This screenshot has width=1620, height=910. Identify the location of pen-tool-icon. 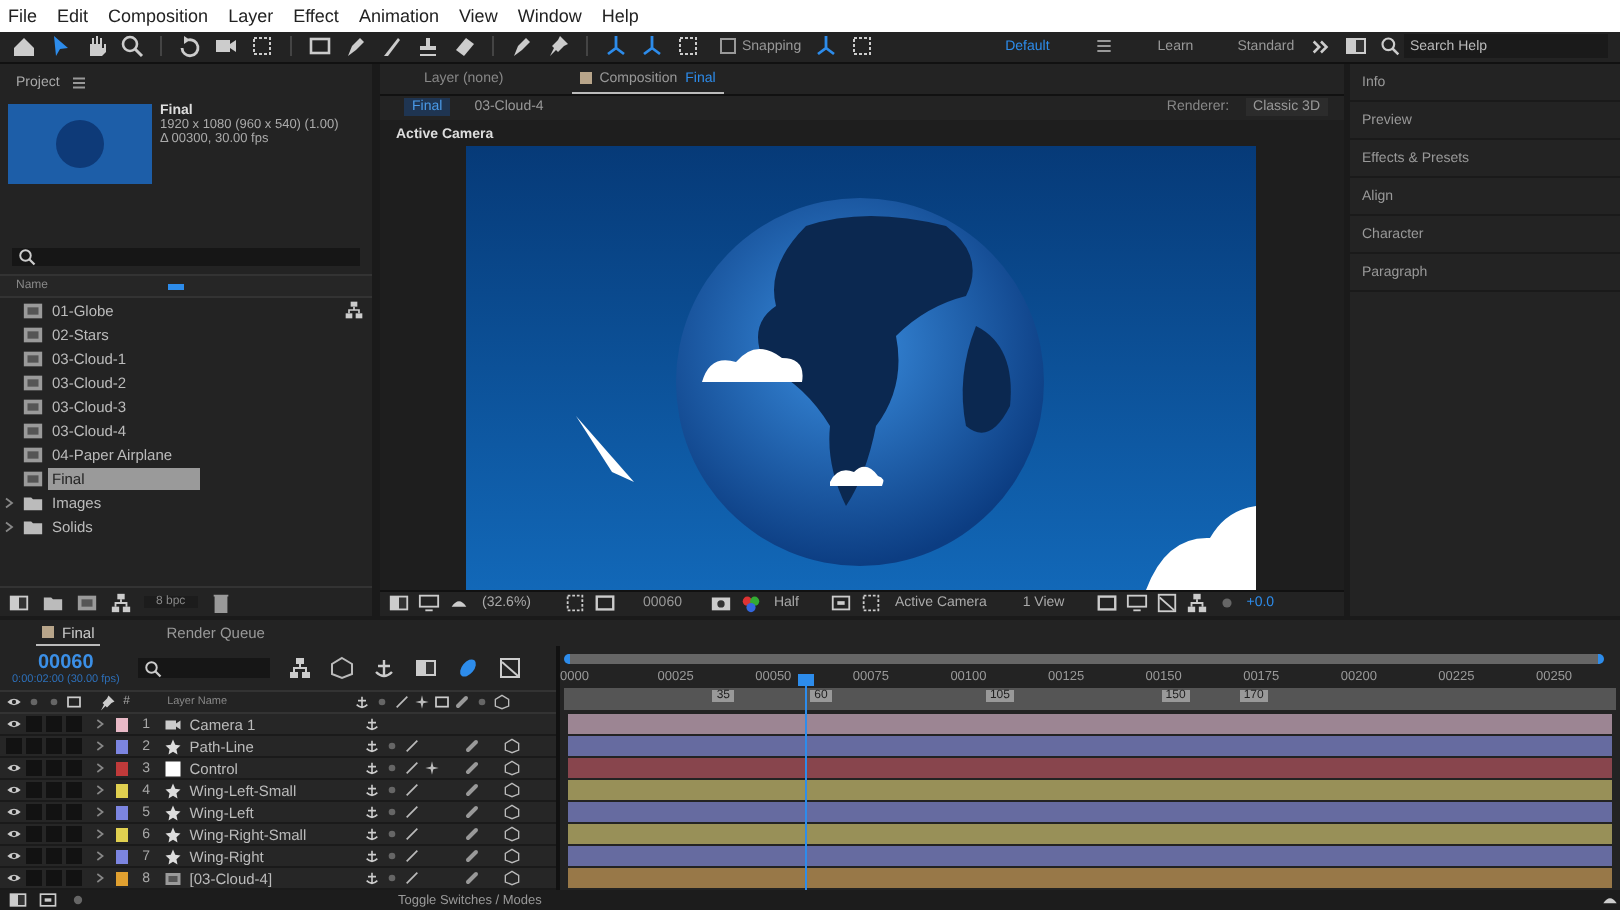
(356, 46).